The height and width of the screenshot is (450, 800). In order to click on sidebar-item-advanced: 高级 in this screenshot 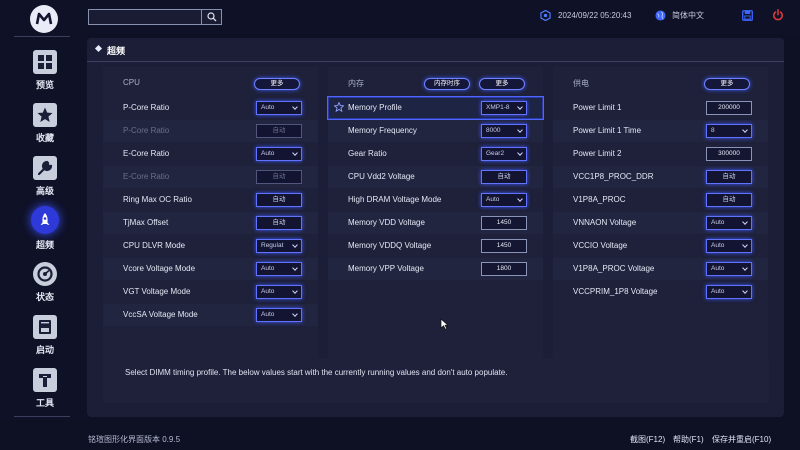, I will do `click(45, 180)`.